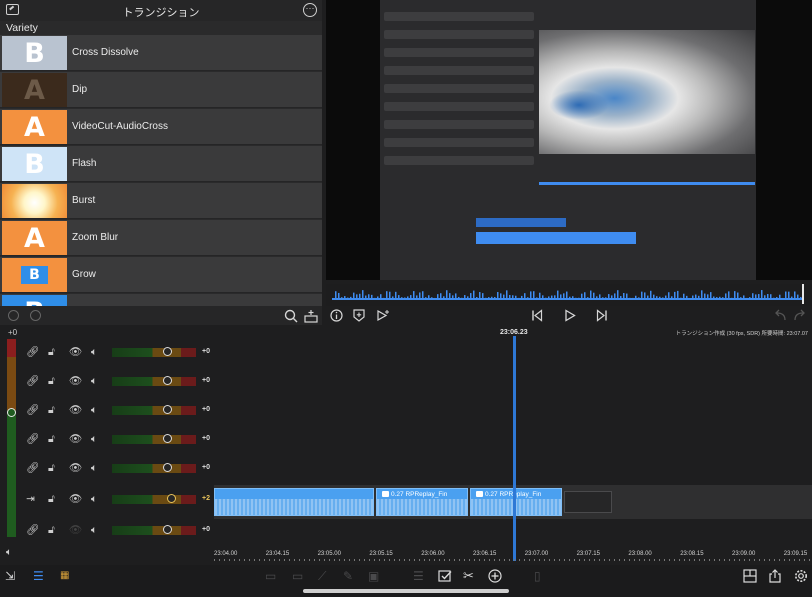 This screenshot has height=597, width=812. What do you see at coordinates (161, 201) in the screenshot?
I see `transition-item: Burst` at bounding box center [161, 201].